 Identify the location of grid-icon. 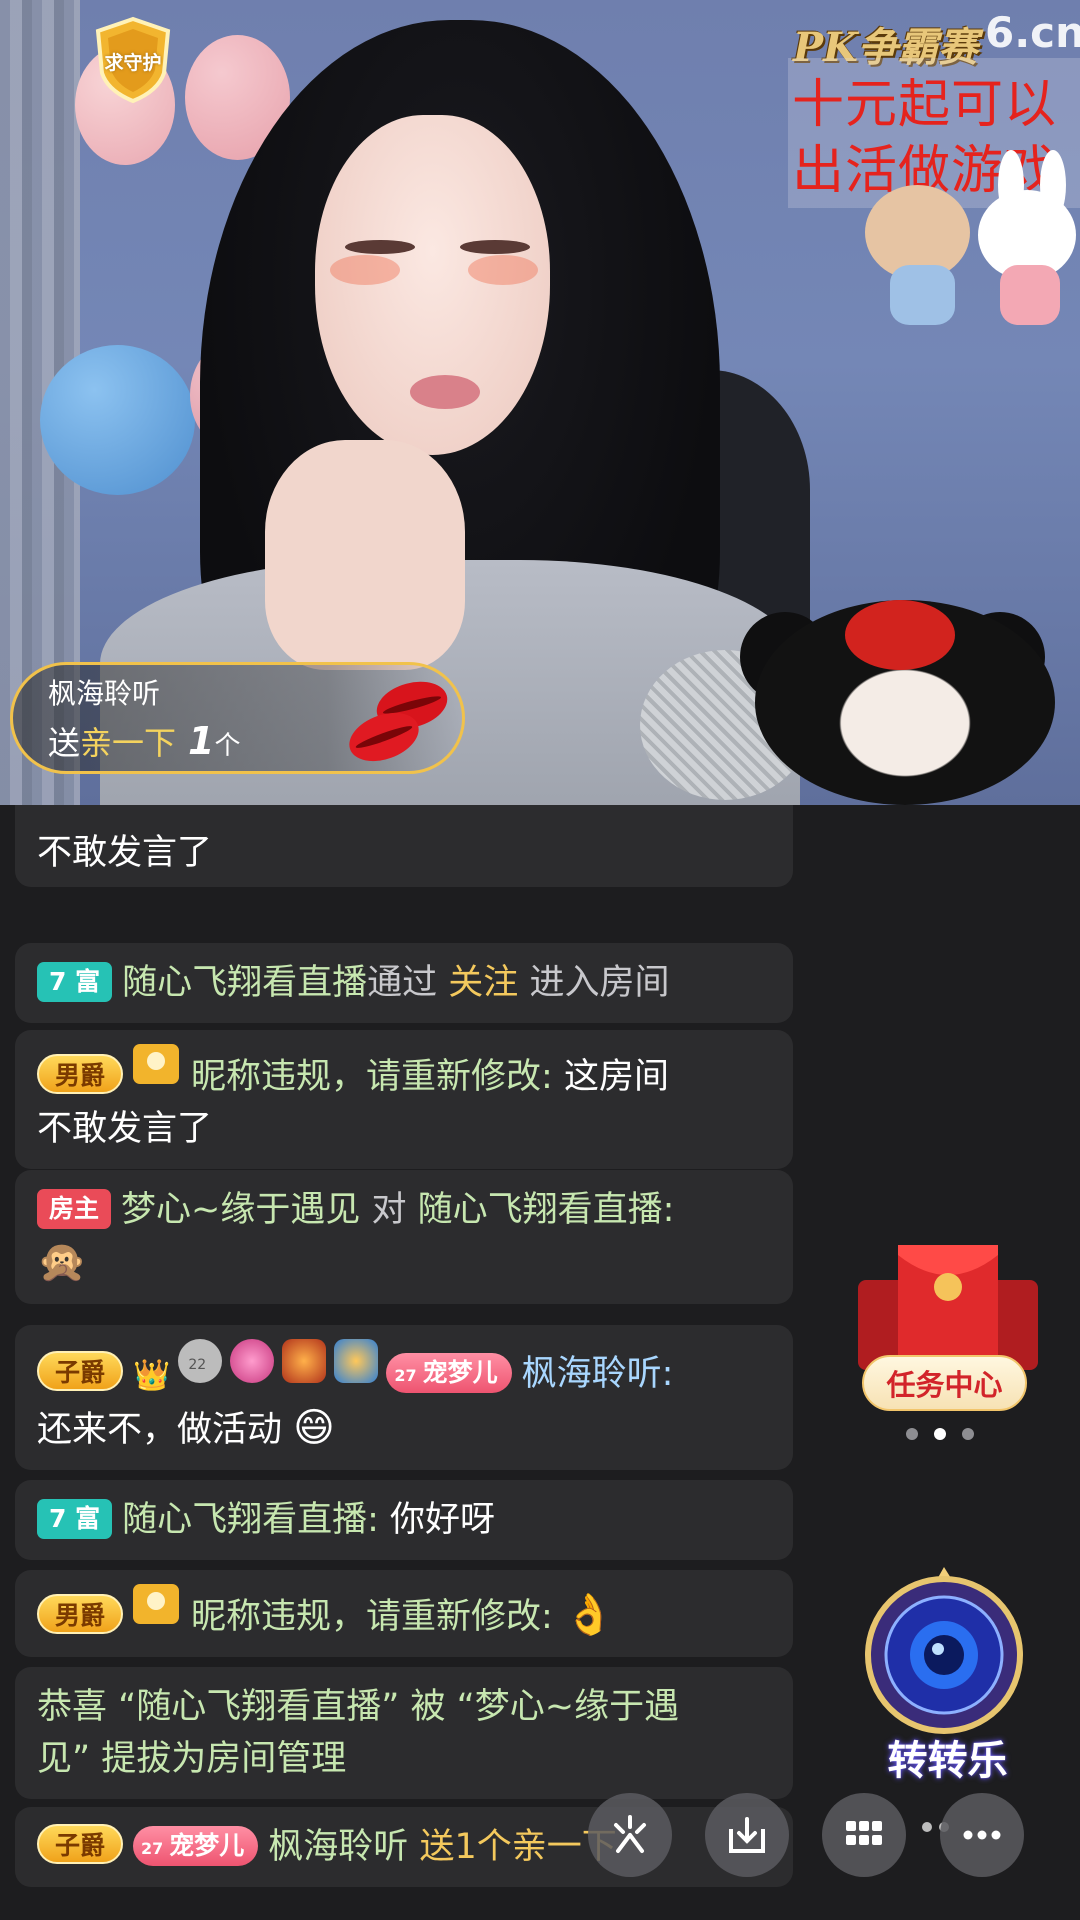
(864, 1833).